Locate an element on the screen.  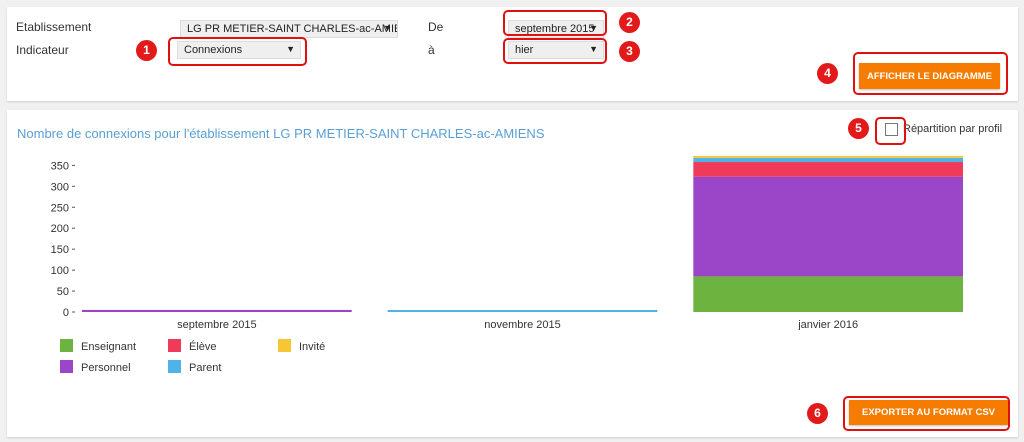
marker-4: 4 is located at coordinates (827, 73).